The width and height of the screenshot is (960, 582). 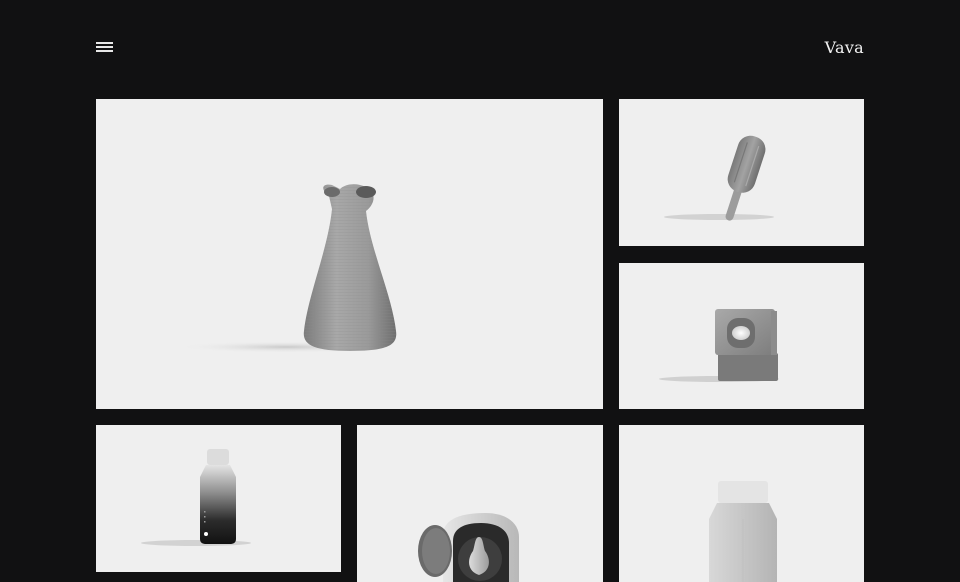 I want to click on popsicle-render, so click(x=719, y=178).